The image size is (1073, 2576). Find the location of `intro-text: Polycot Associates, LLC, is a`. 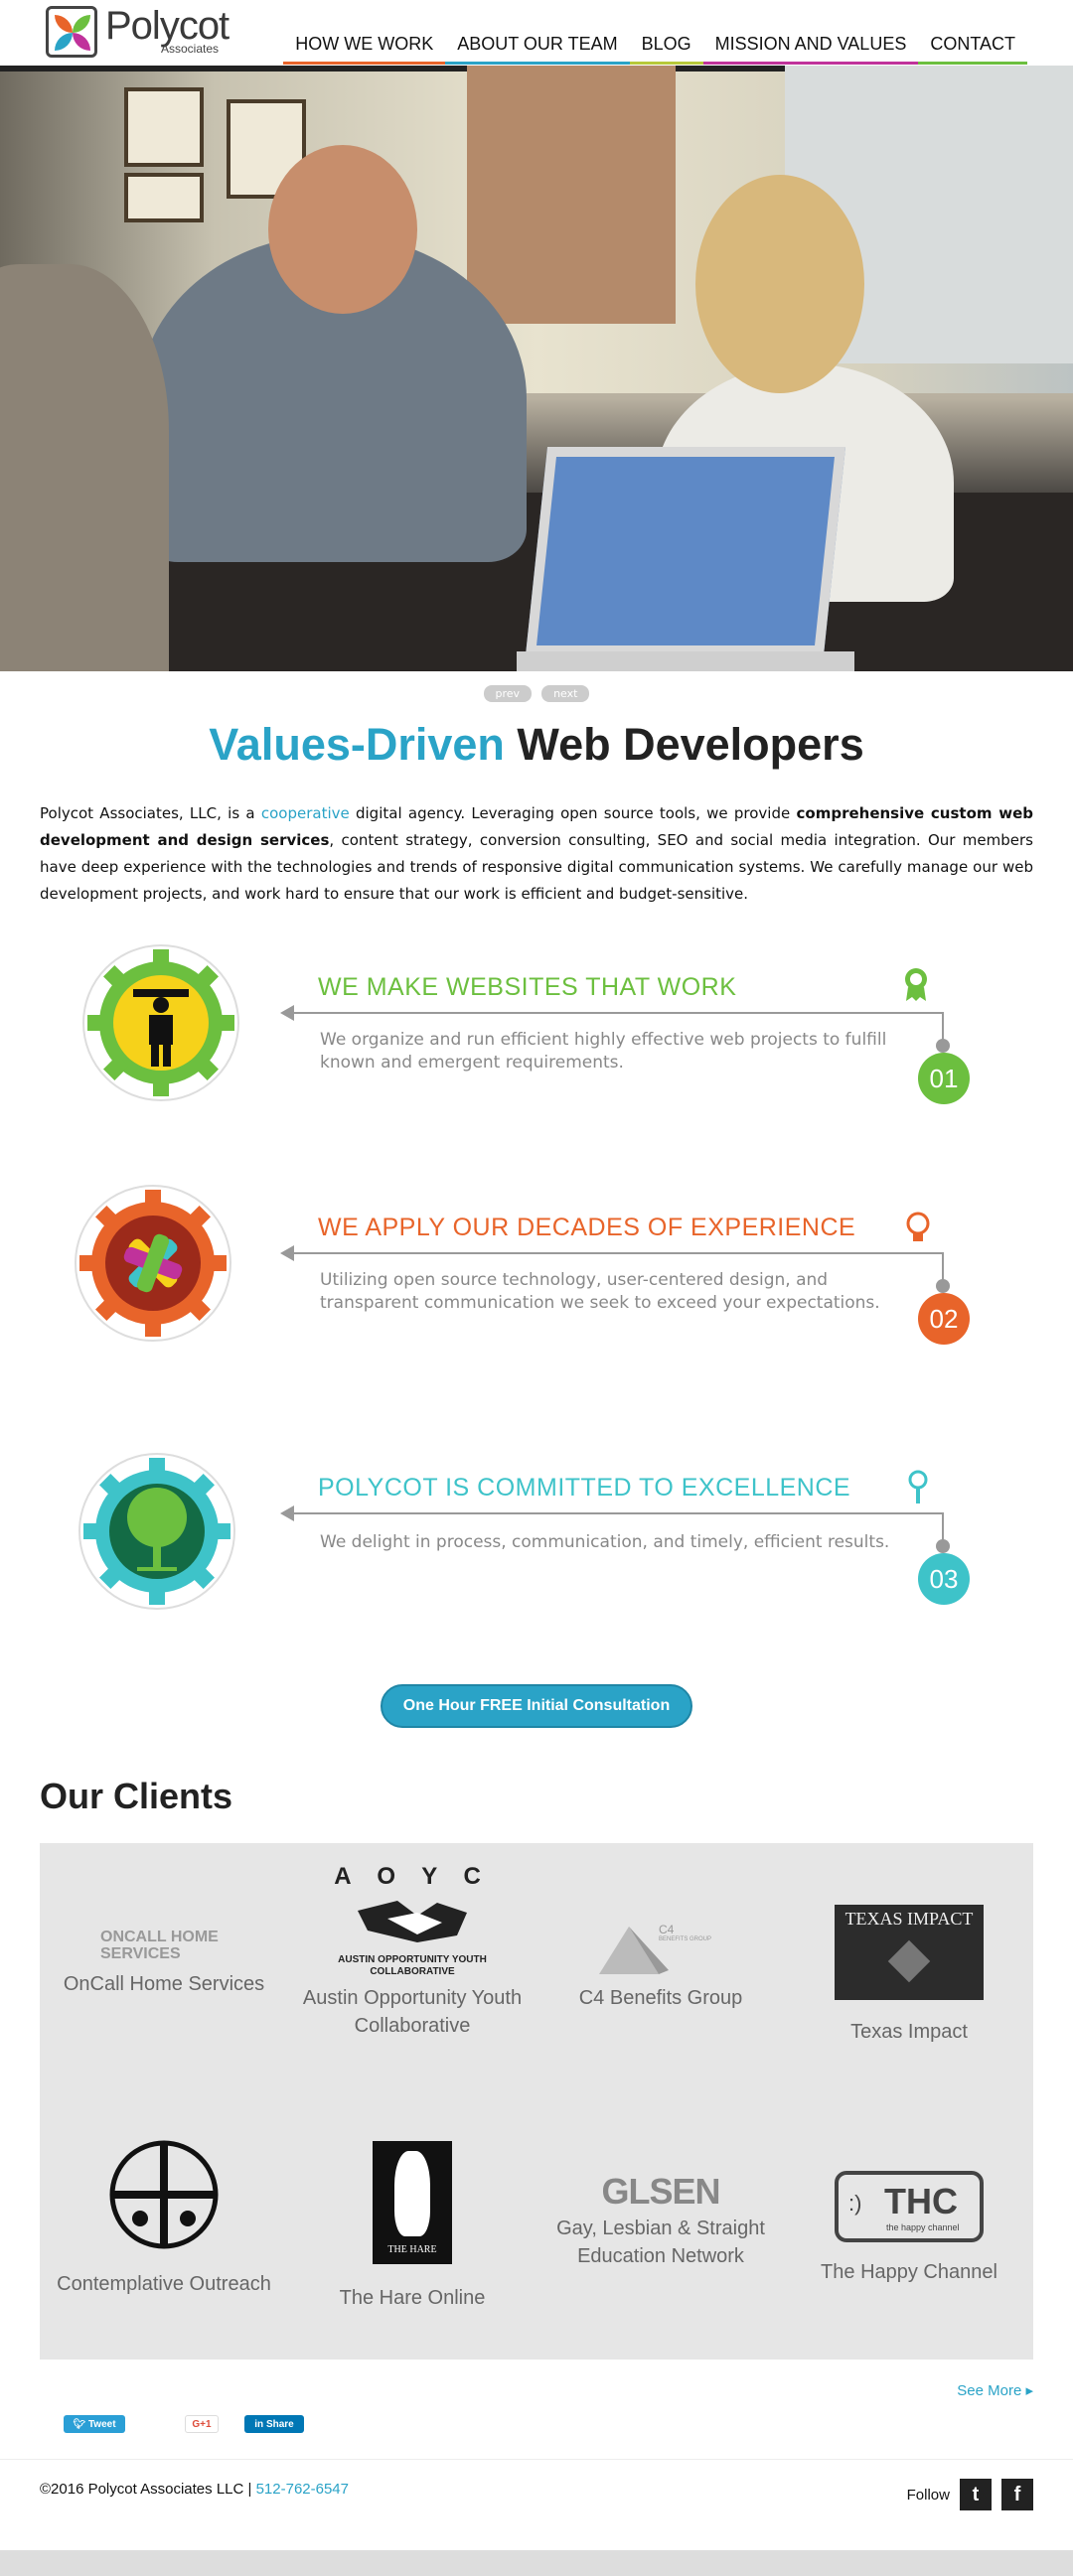

intro-text: Polycot Associates, LLC, is a is located at coordinates (150, 813).